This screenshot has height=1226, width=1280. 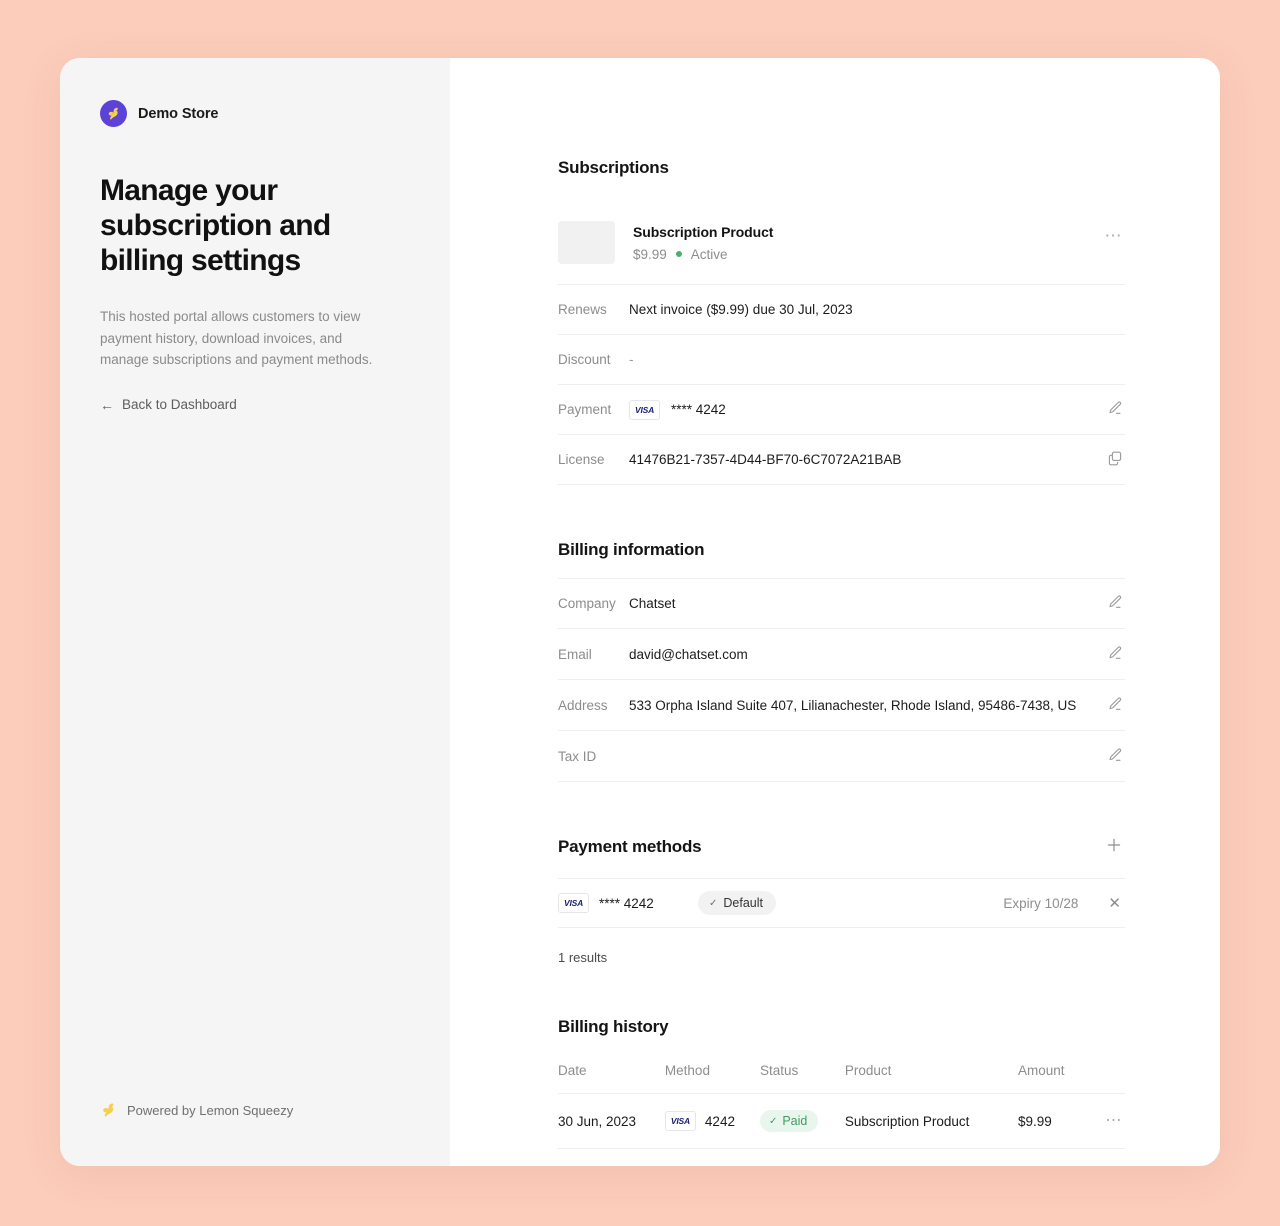 What do you see at coordinates (1114, 235) in the screenshot?
I see `subscription-menu-button: ⋯` at bounding box center [1114, 235].